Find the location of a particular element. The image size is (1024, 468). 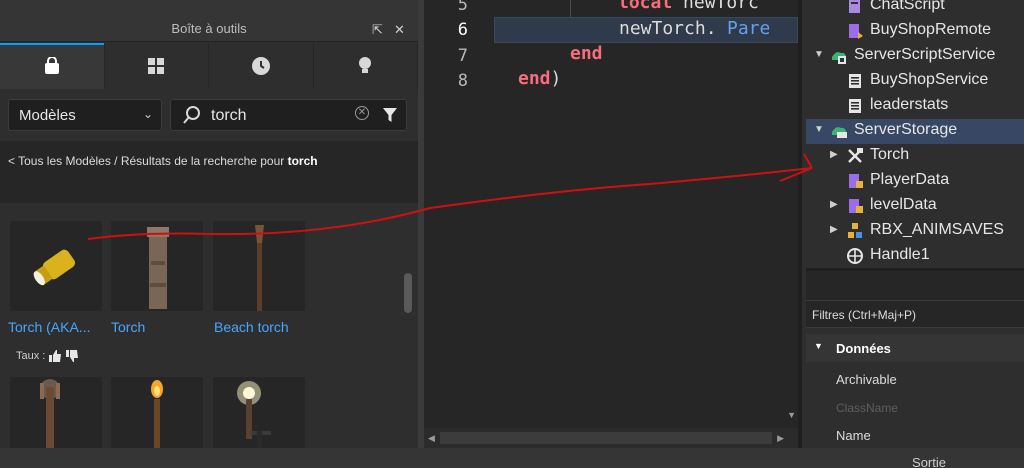

property-name: Archivable is located at coordinates (866, 379).